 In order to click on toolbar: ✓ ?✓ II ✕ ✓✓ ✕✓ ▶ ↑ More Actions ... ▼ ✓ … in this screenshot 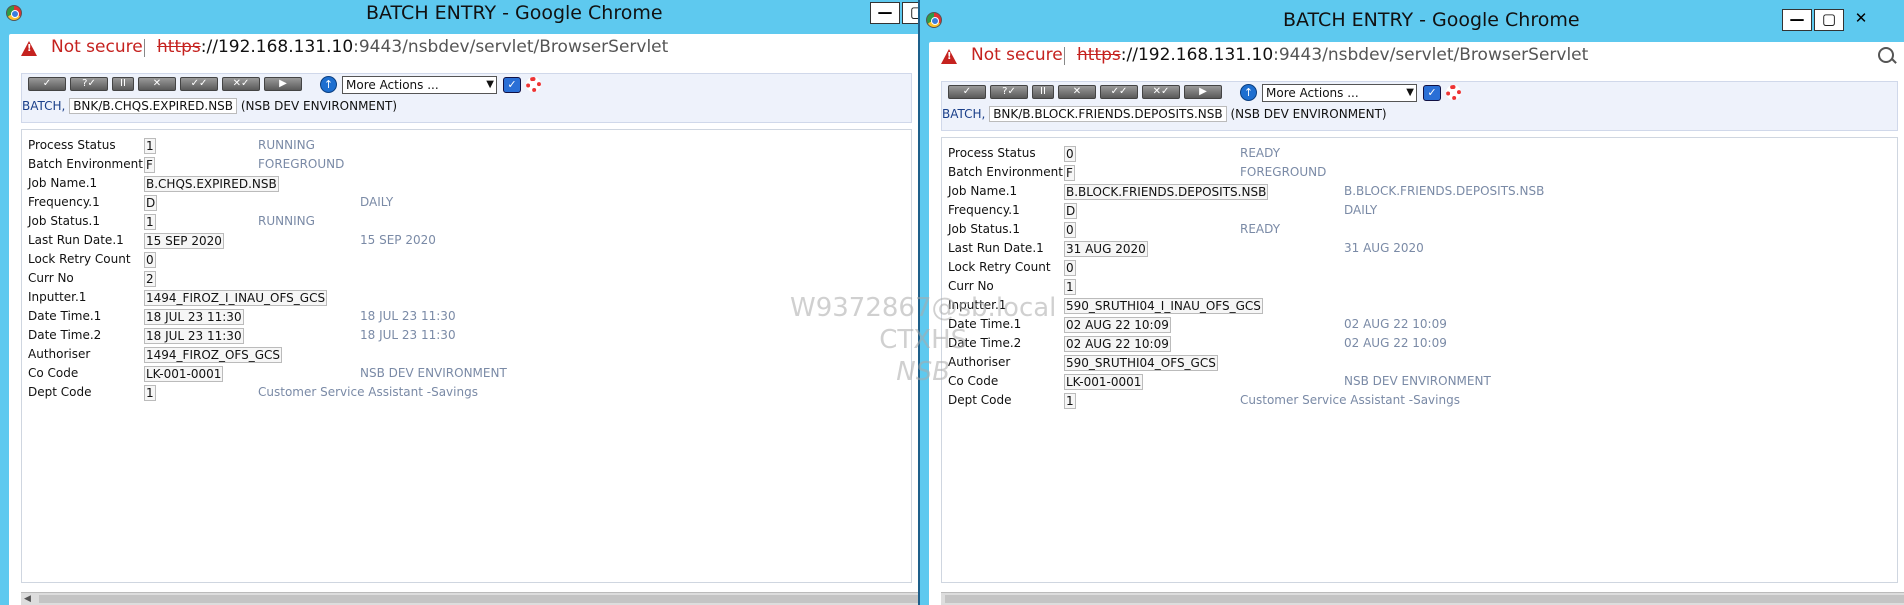, I will do `click(1419, 106)`.